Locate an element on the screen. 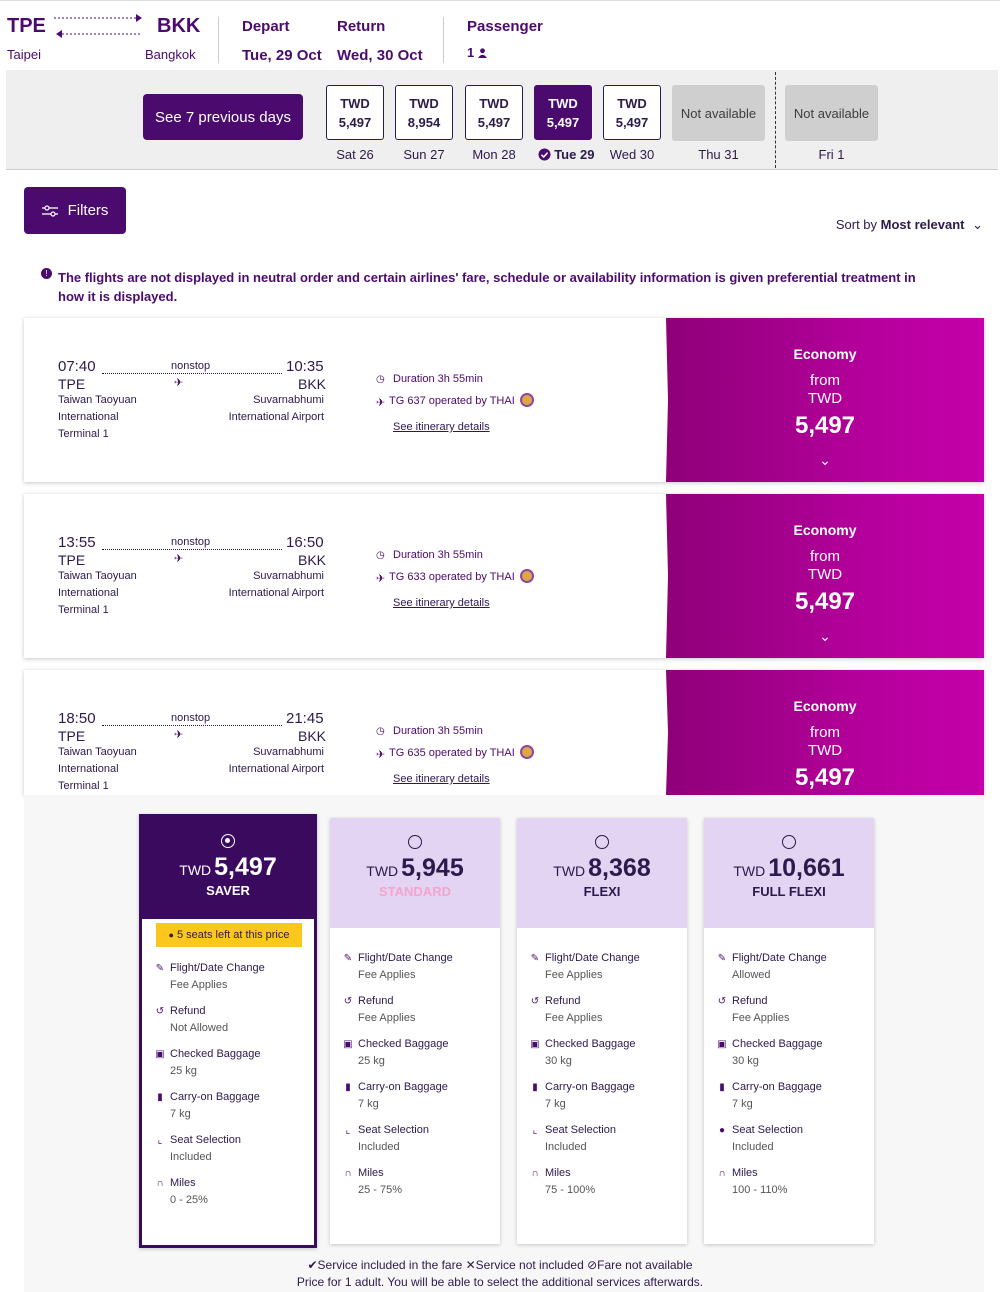 Image resolution: width=1000 pixels, height=1292 pixels. sort-dropdown: Sort by Most relevant ⌄ is located at coordinates (909, 225).